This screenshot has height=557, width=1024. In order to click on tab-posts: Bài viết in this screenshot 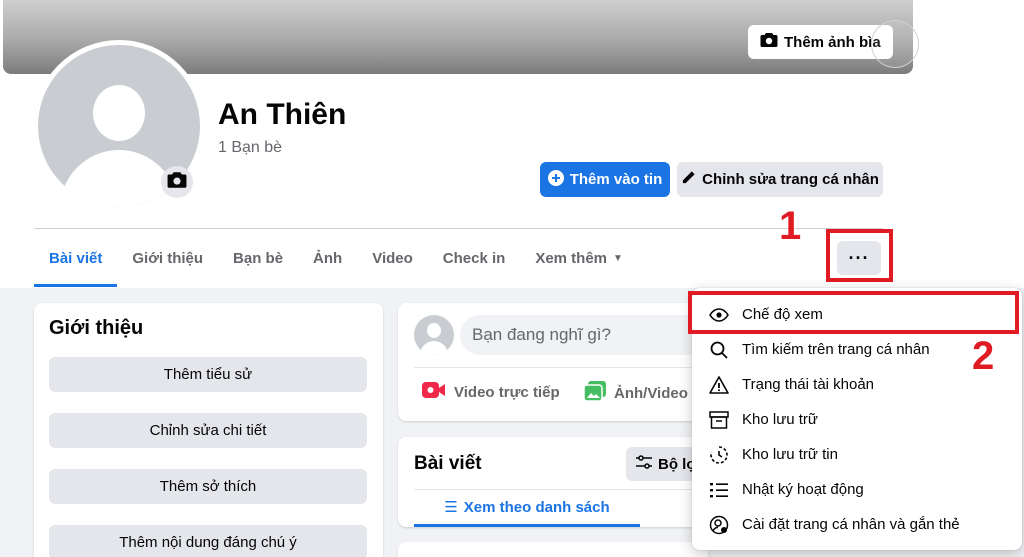, I will do `click(76, 258)`.